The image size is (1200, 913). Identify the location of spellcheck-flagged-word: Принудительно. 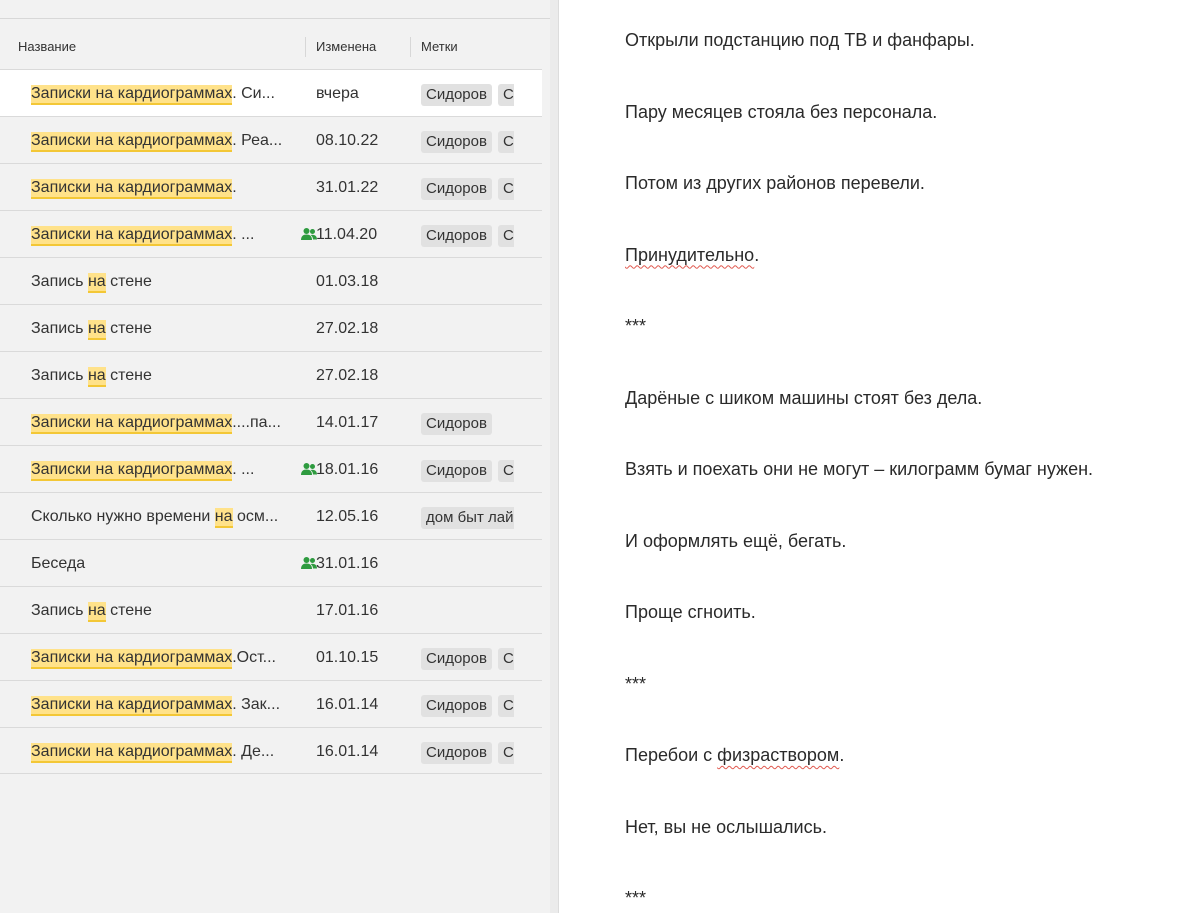
(690, 254).